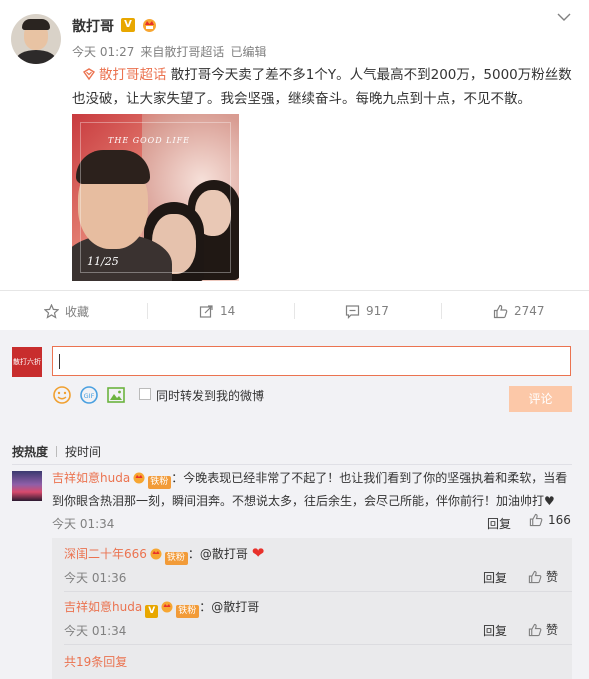 Image resolution: width=589 pixels, height=679 pixels. I want to click on photo-title: THE GOOD LIFE, so click(149, 140).